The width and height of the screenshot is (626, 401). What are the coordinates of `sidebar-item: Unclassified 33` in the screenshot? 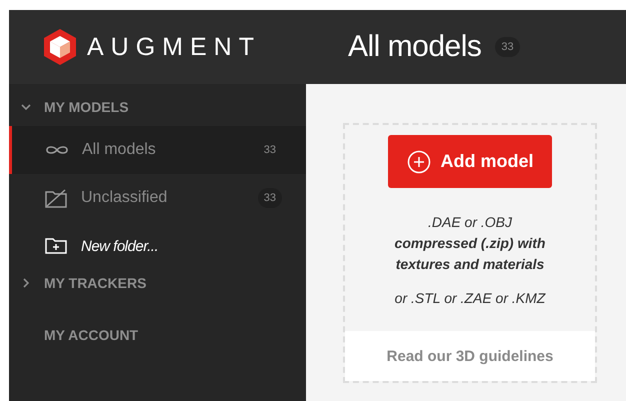 It's located at (157, 198).